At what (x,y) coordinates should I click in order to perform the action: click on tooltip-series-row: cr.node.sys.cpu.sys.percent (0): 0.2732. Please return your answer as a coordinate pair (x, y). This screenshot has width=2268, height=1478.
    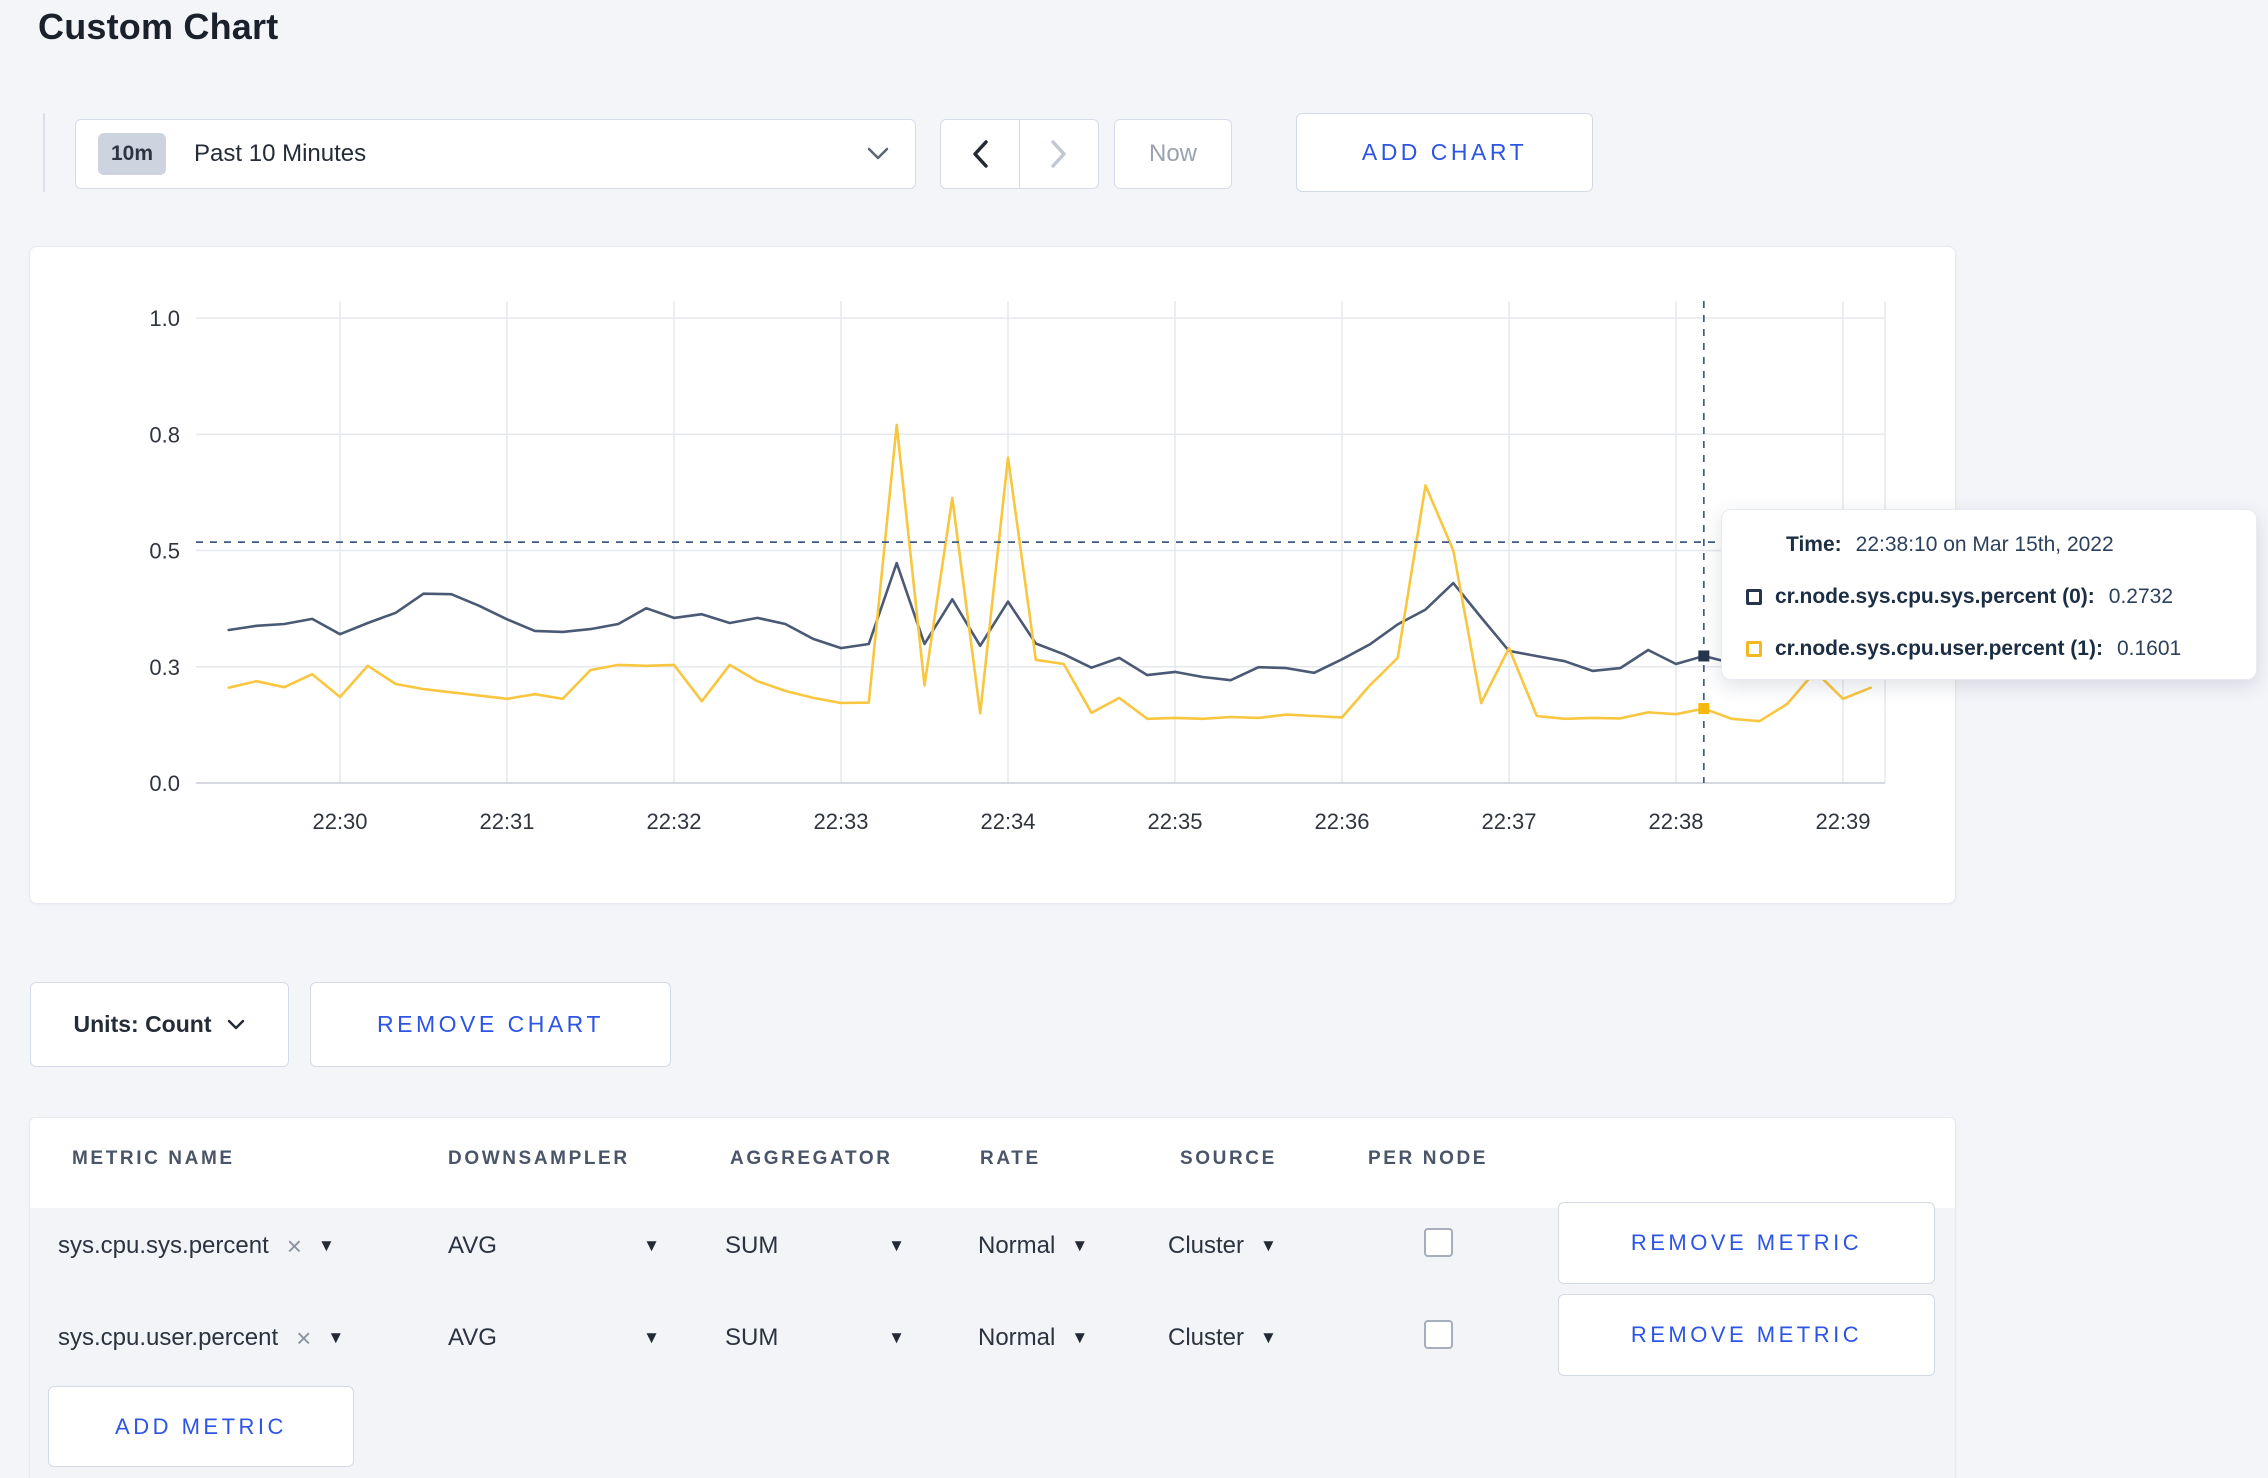
    Looking at the image, I should click on (1989, 597).